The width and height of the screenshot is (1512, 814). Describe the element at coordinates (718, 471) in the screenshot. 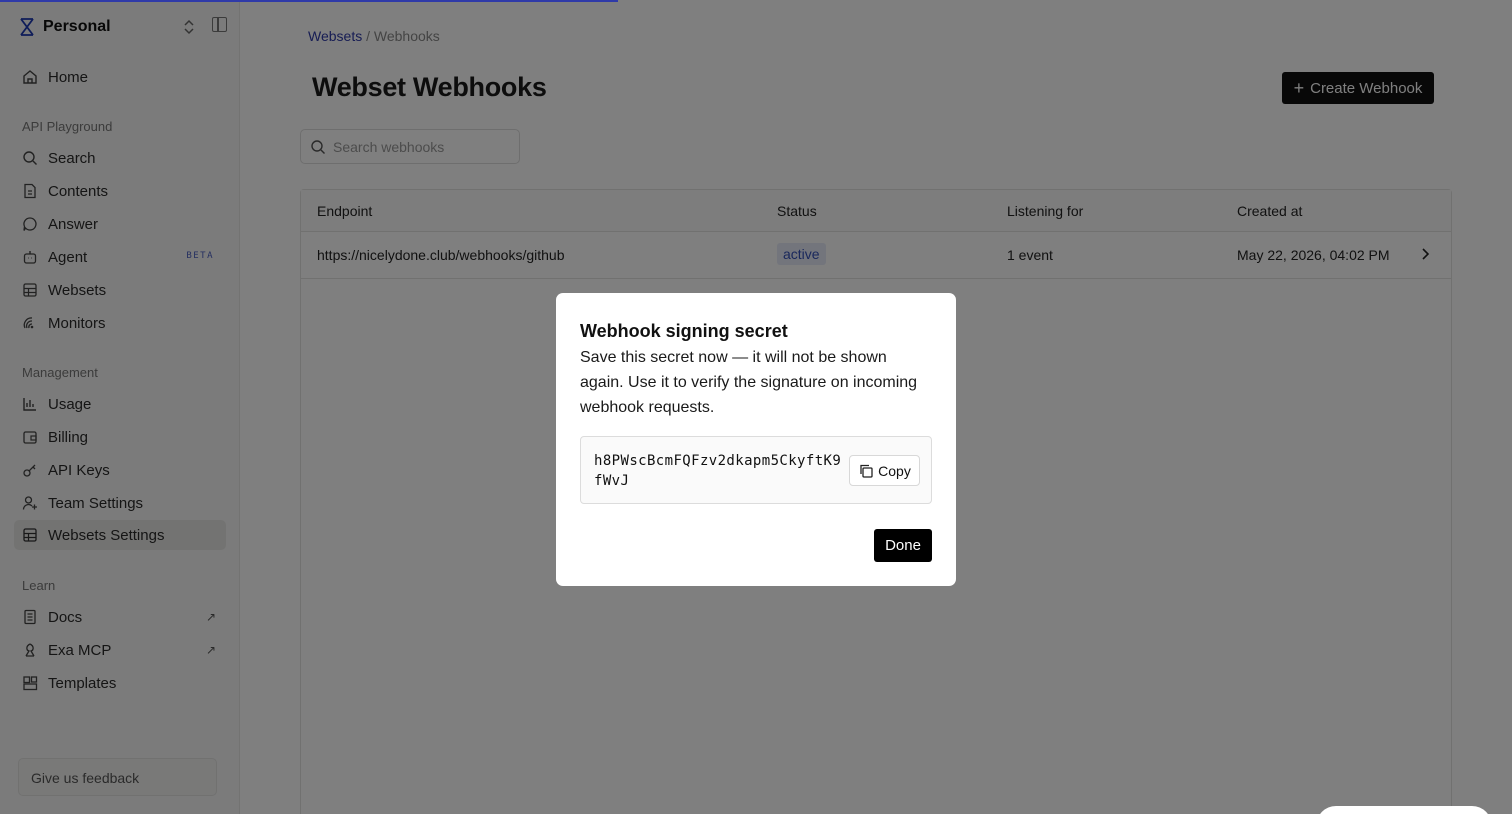

I see `secret-value: h8PWscBcmFQFzv2dkapm5CkyftK9fWvJ` at that location.